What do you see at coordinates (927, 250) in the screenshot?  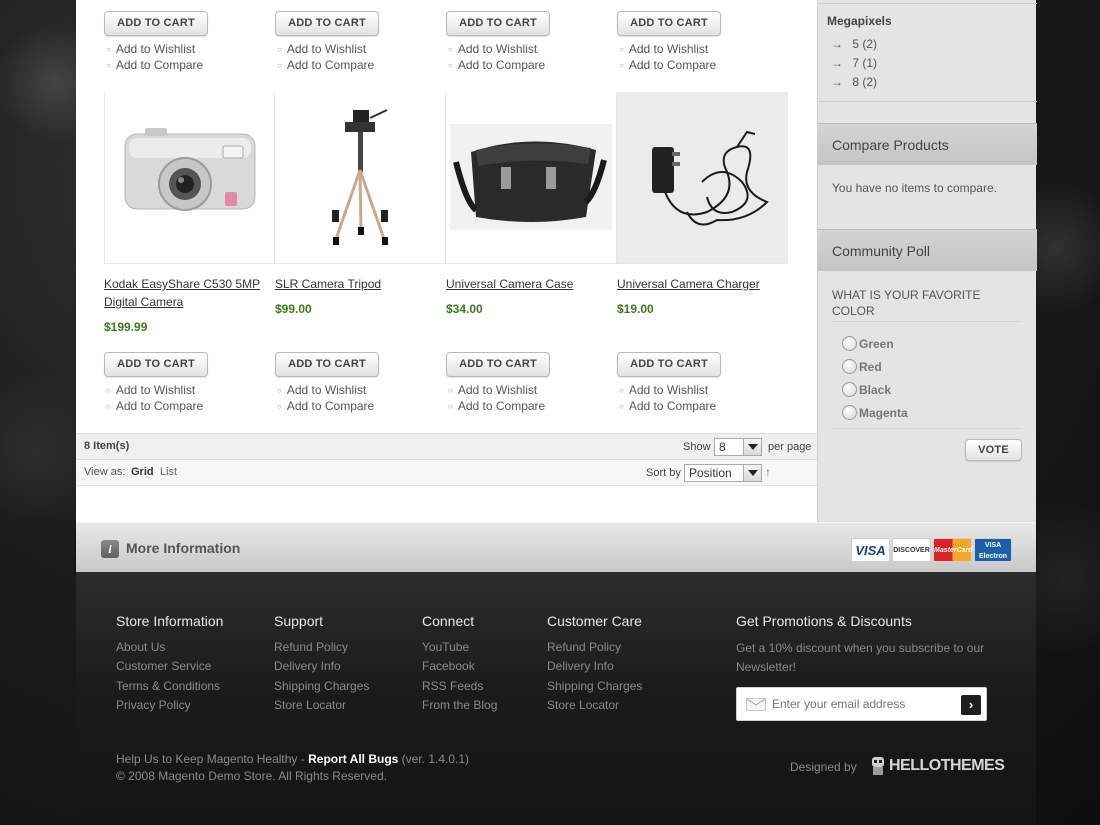 I see `community-poll-header: Community Poll` at bounding box center [927, 250].